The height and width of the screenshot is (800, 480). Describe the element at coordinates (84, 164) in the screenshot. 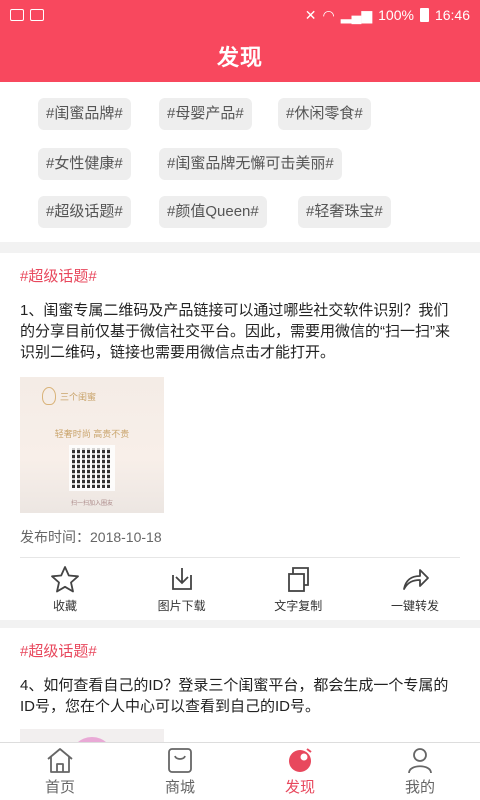

I see `tag-item: #女性健康#` at that location.